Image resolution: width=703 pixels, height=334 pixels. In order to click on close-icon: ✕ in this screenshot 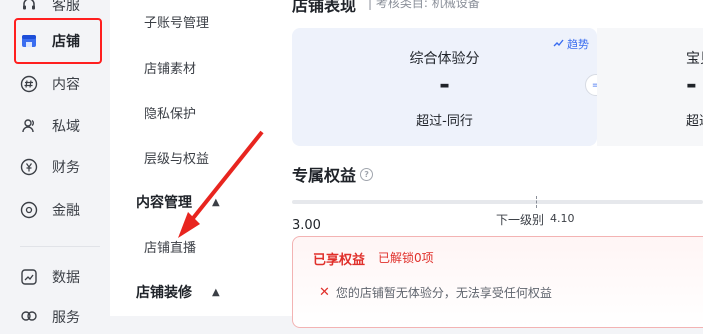, I will do `click(324, 292)`.